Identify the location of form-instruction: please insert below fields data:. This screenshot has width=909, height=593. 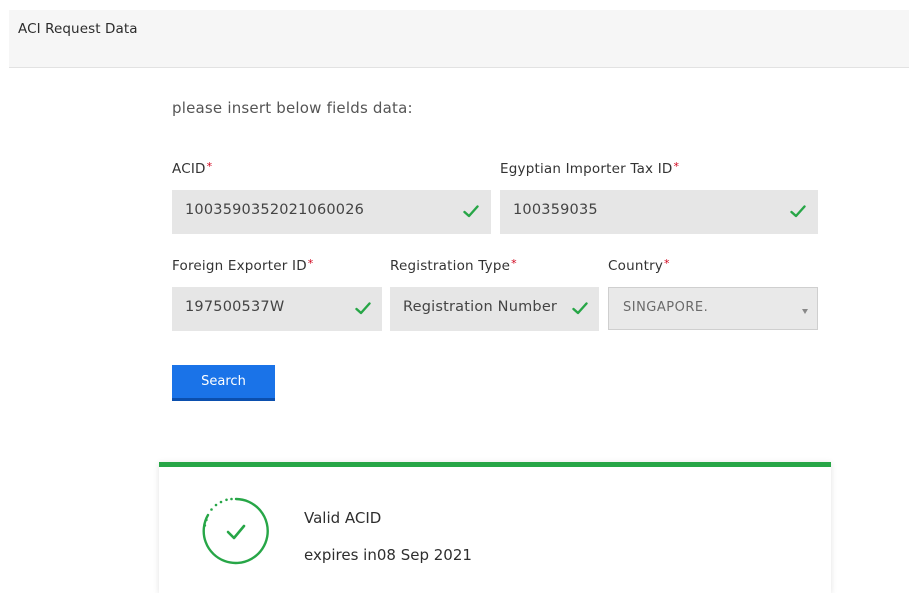
(292, 108).